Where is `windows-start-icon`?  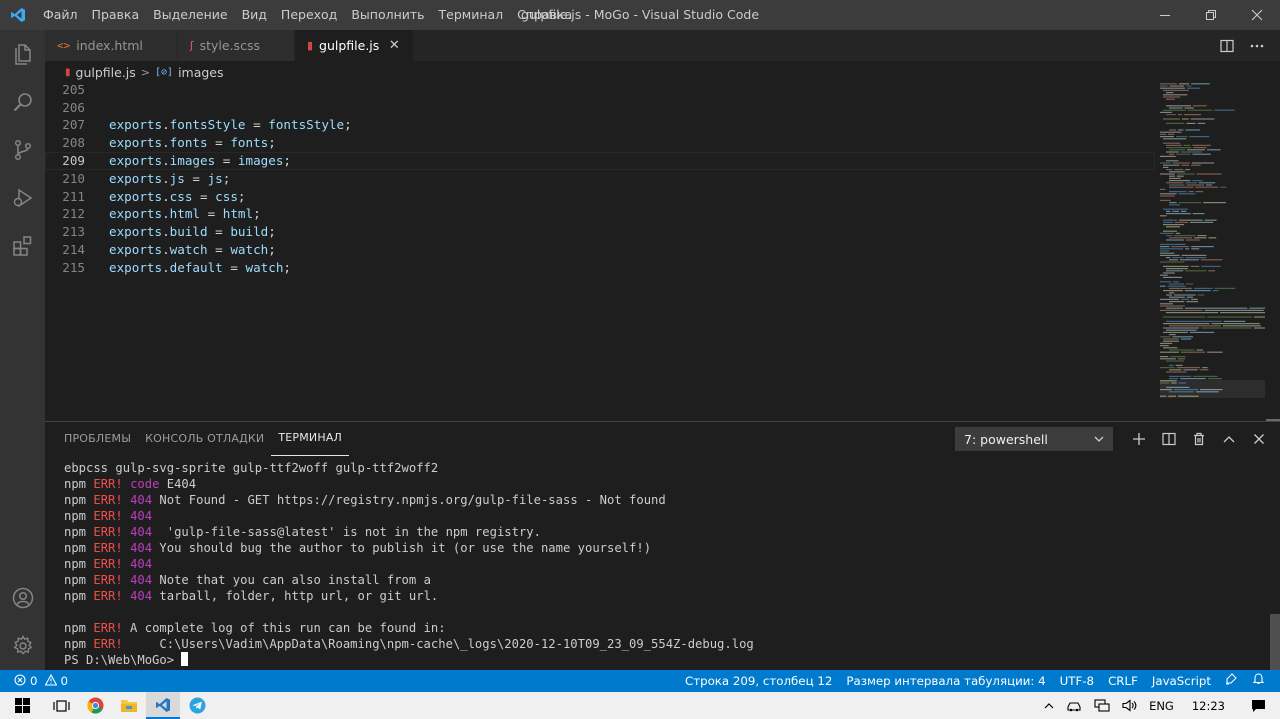
windows-start-icon is located at coordinates (22, 705).